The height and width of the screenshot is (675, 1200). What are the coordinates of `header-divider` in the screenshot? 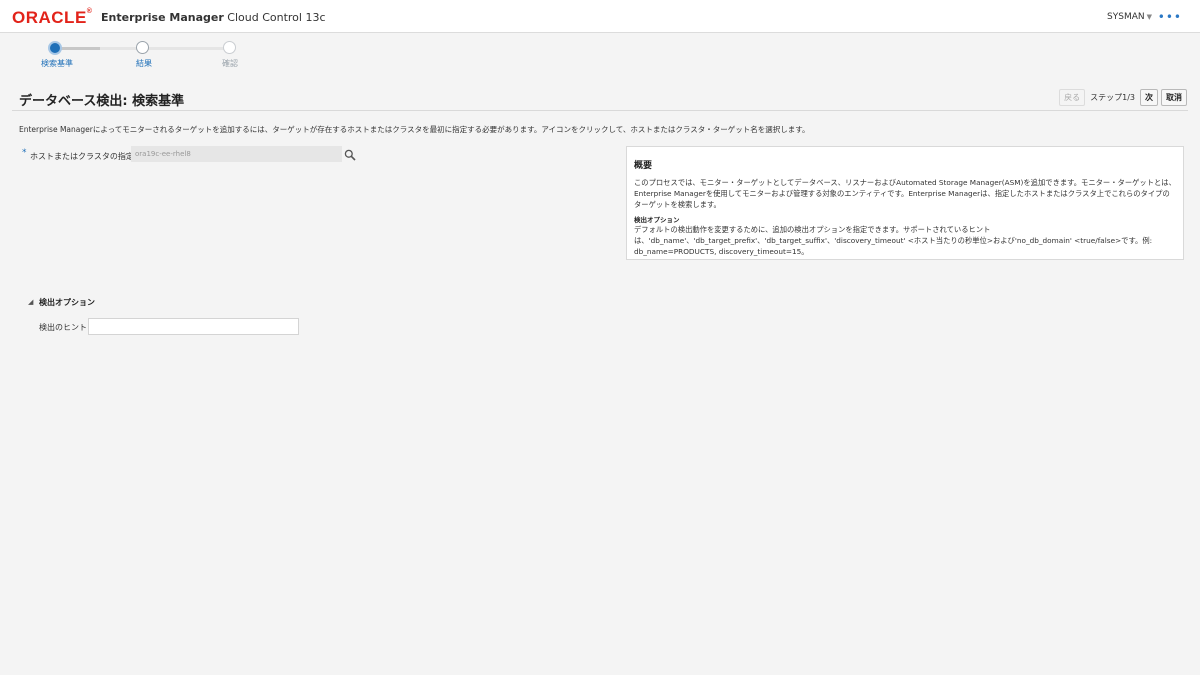 It's located at (600, 110).